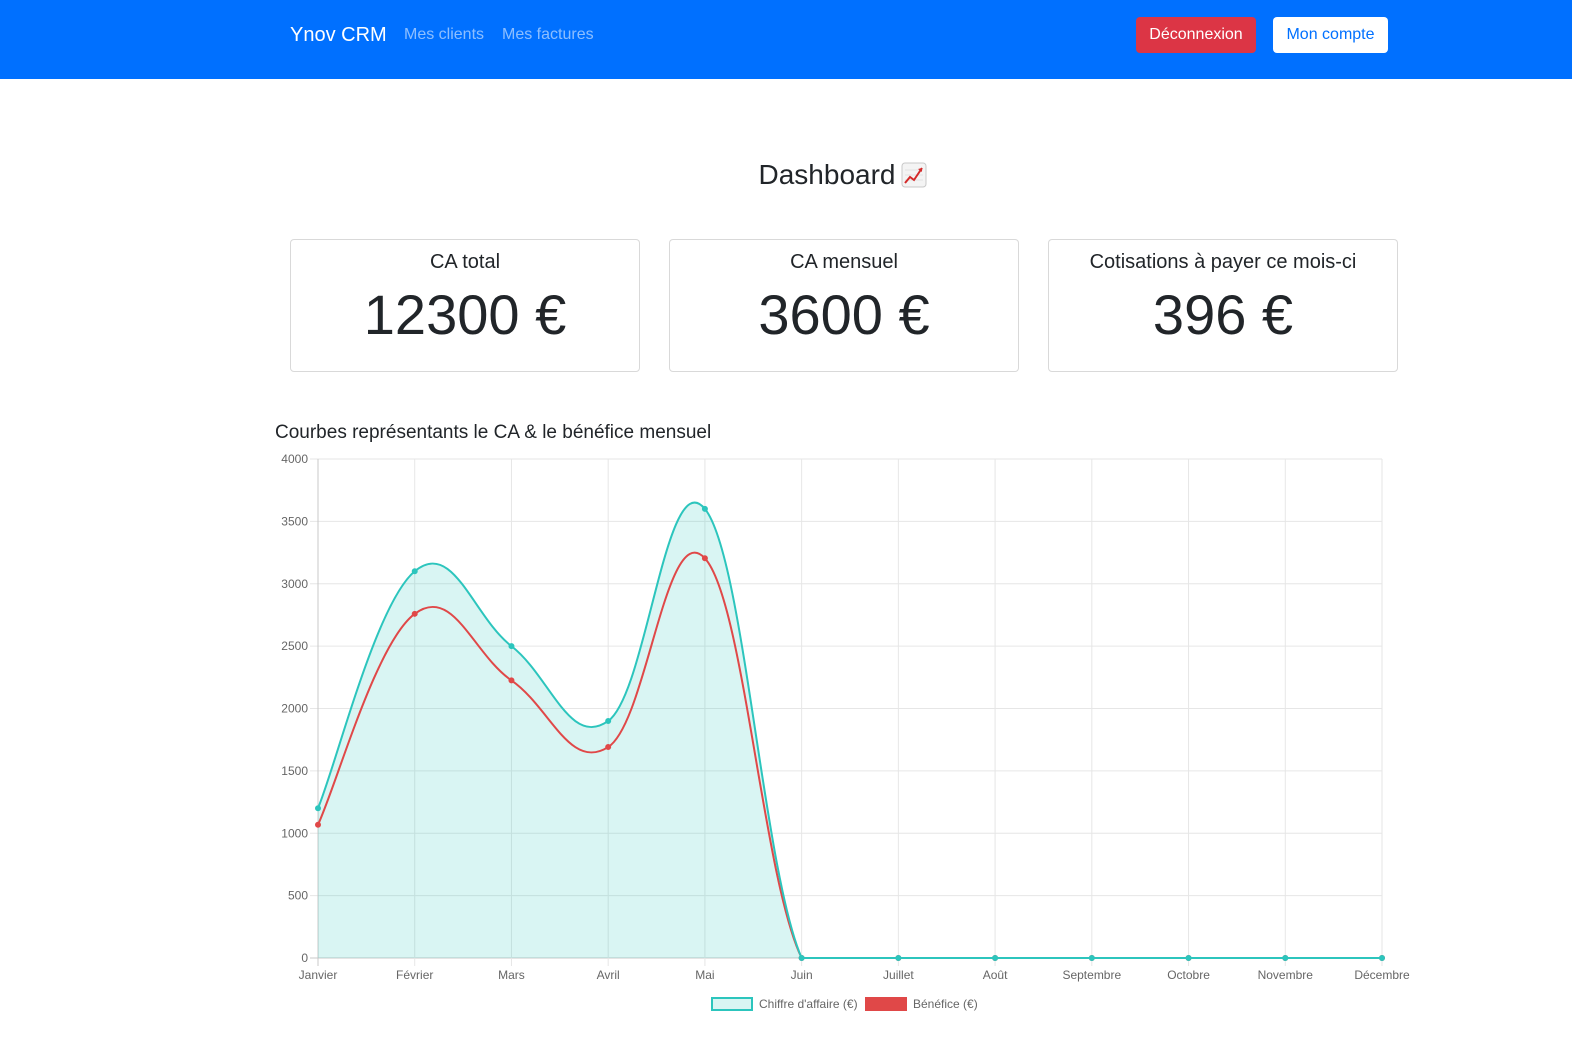 Image resolution: width=1572 pixels, height=1052 pixels. I want to click on legend-label: Bénéfice (€), so click(945, 1004).